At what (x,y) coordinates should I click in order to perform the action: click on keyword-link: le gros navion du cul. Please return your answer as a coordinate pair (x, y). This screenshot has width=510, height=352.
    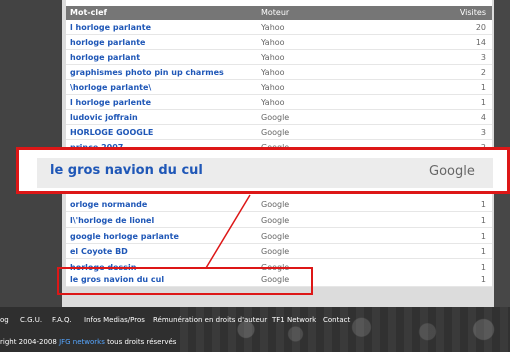
    Looking at the image, I should click on (117, 279).